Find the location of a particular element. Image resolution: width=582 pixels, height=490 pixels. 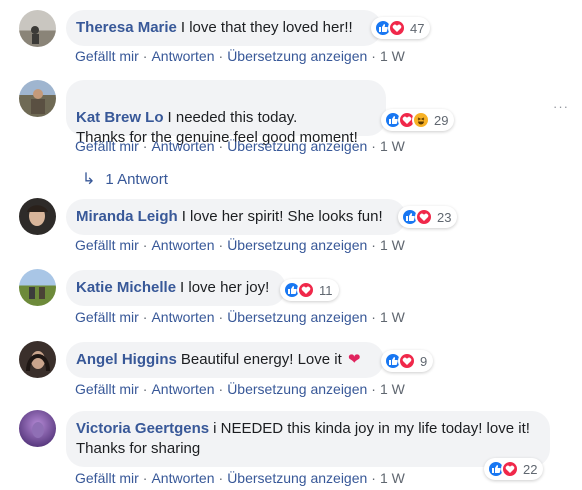

more-options-icon: ··· is located at coordinates (561, 106).